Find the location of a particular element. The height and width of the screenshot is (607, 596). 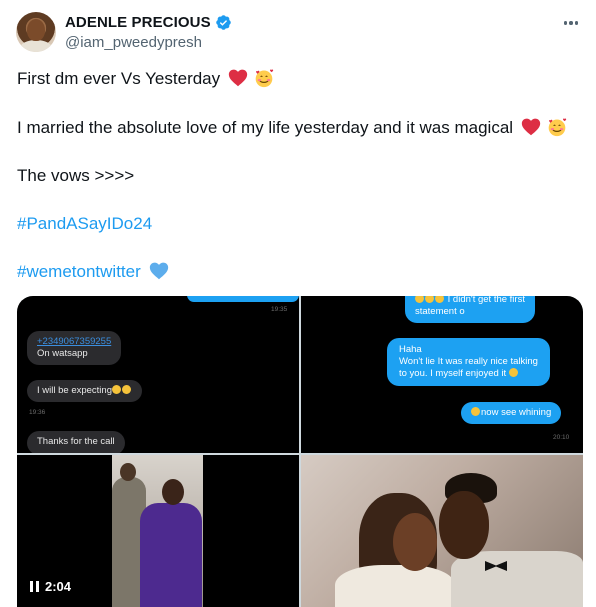

blue-heart-icon is located at coordinates (158, 271).